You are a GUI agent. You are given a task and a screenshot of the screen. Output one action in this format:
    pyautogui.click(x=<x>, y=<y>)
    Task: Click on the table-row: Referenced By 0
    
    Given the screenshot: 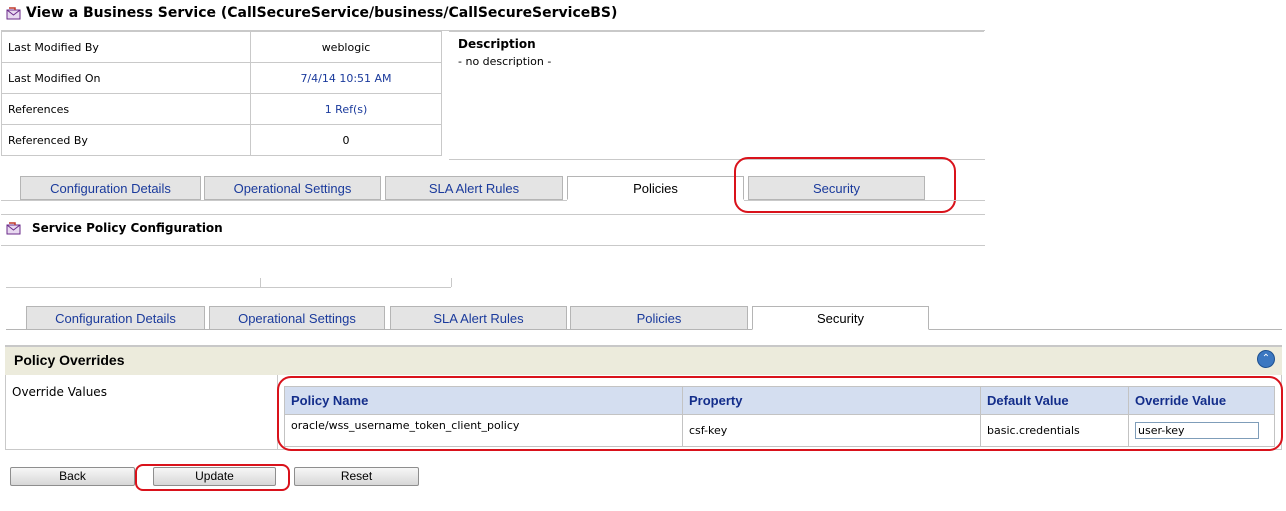 What is the action you would take?
    pyautogui.click(x=221, y=140)
    